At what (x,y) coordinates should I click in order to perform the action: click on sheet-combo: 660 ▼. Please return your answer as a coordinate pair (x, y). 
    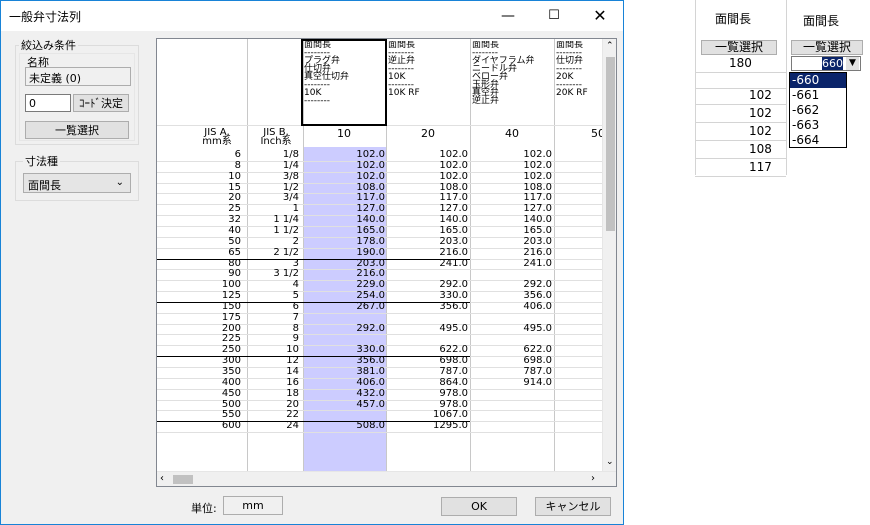
    Looking at the image, I should click on (826, 63).